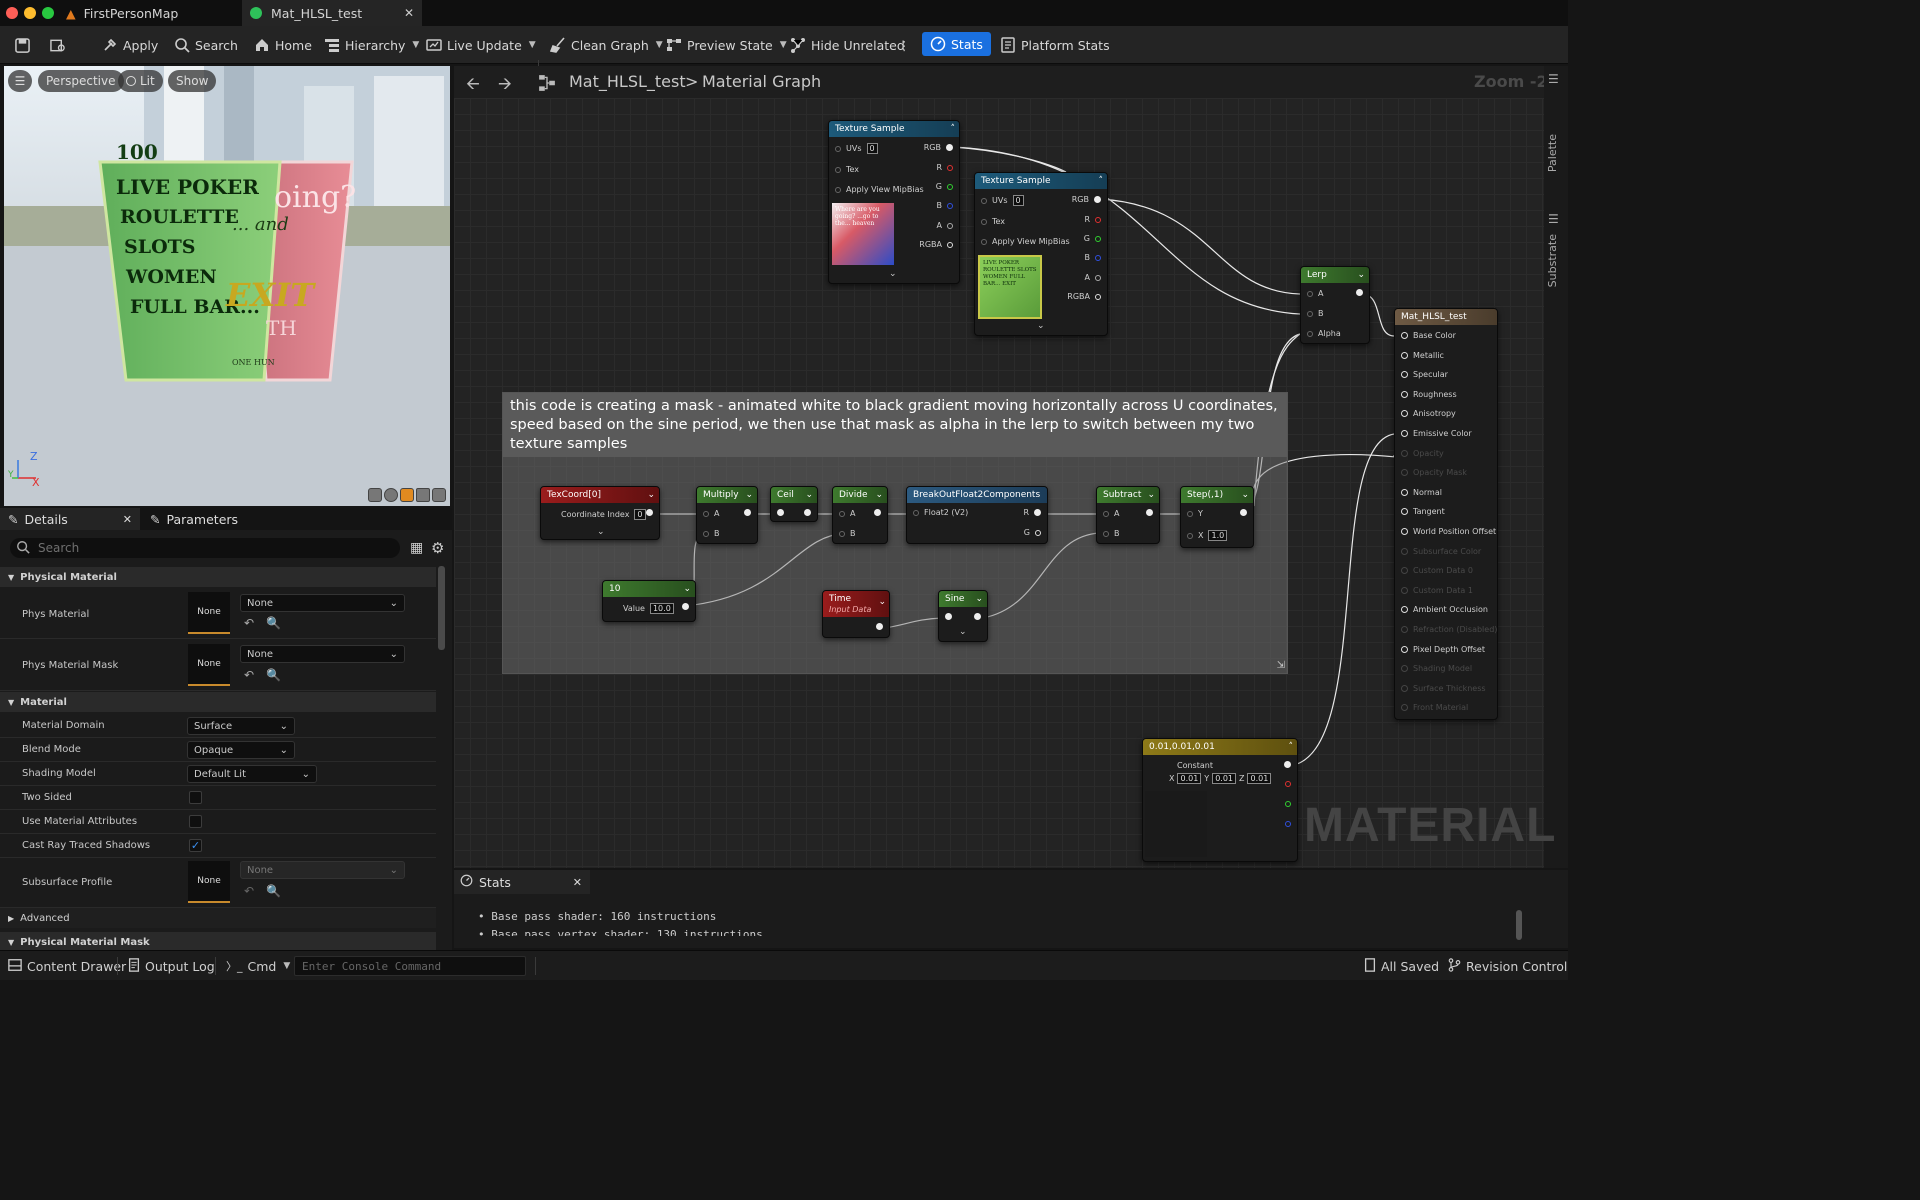  What do you see at coordinates (600, 513) in the screenshot?
I see `texcoord-node: TexCoord[0] ⌄ Coordinate Index 0 ⌄` at bounding box center [600, 513].